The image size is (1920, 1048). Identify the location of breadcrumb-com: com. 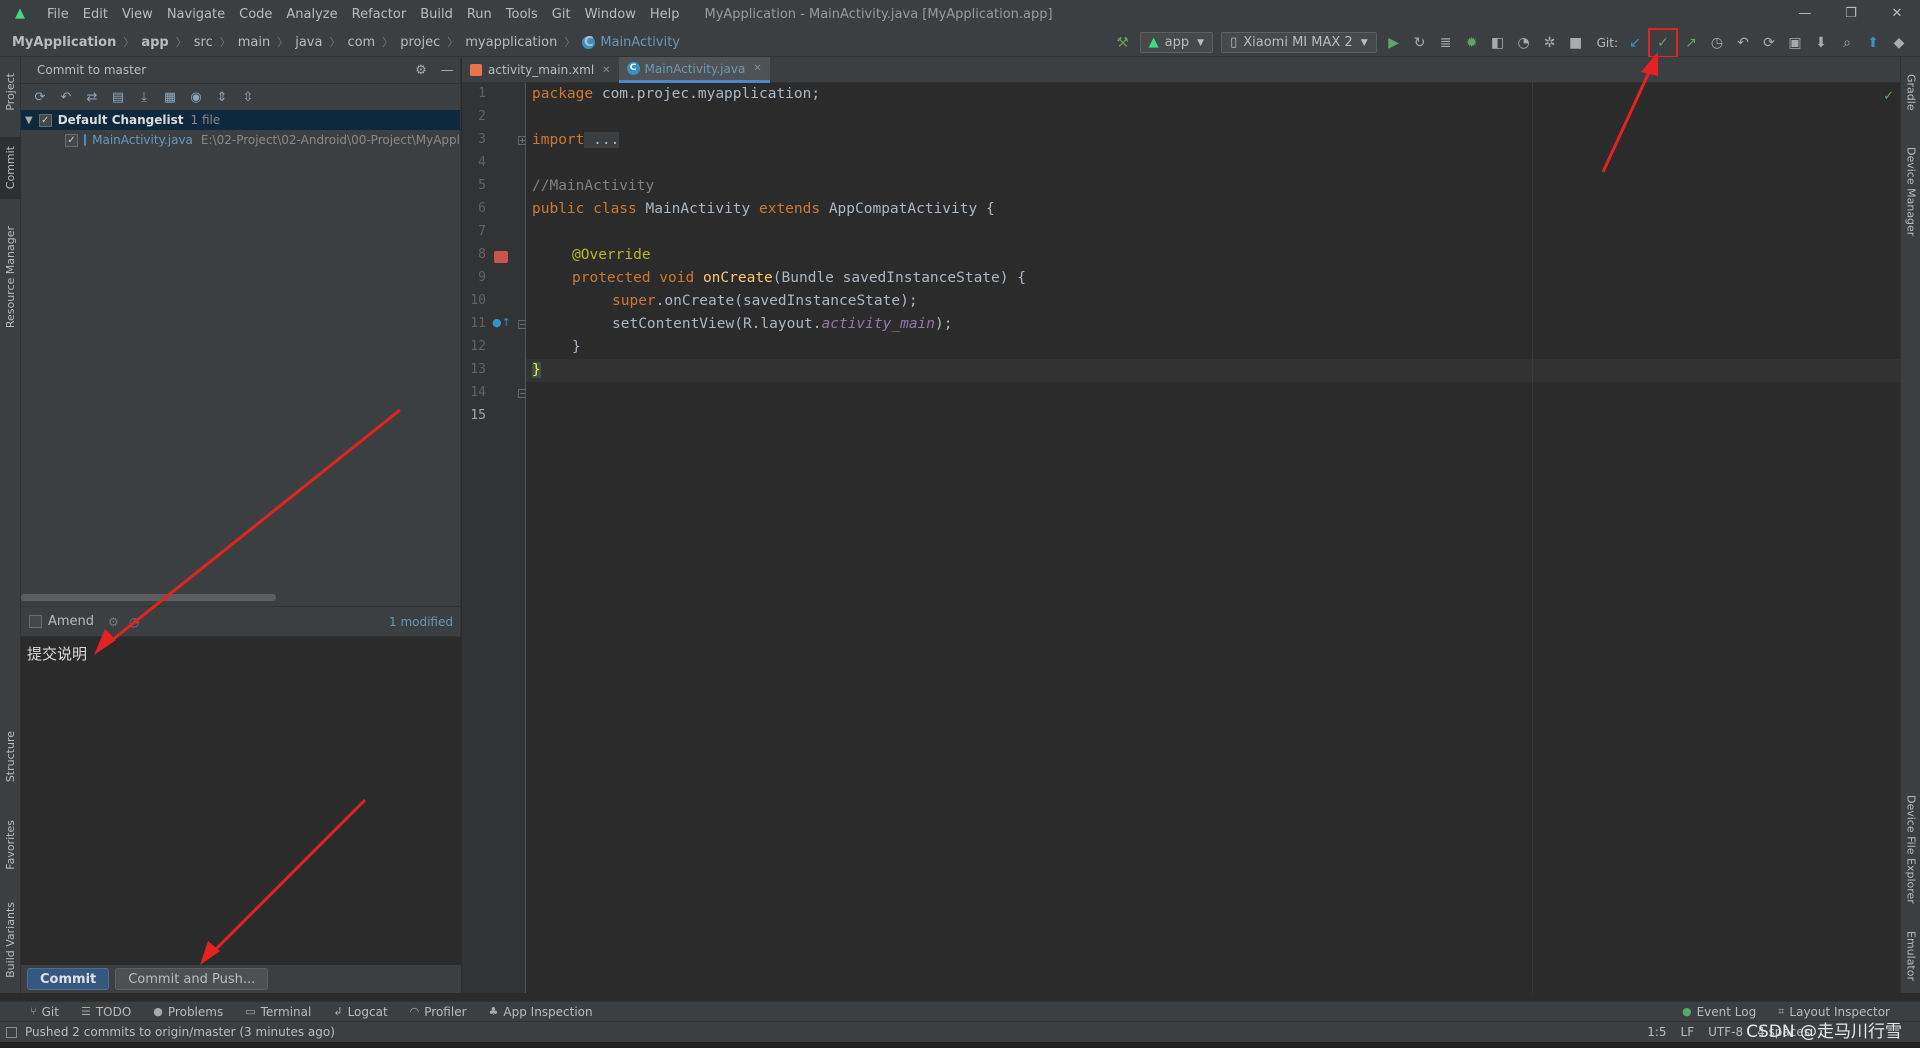
(361, 42).